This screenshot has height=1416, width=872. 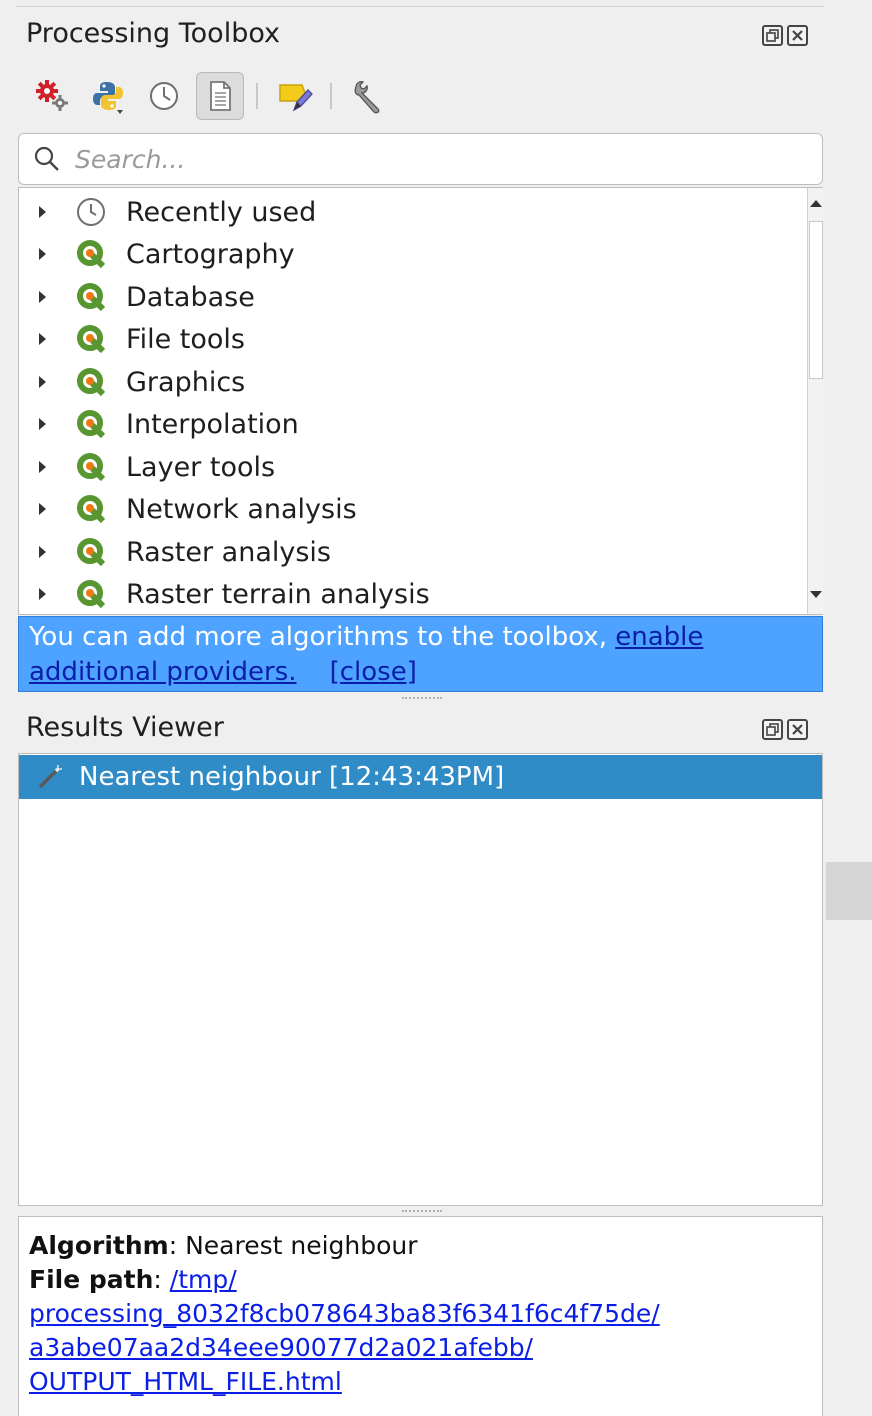 I want to click on edit-features-icon, so click(x=296, y=98).